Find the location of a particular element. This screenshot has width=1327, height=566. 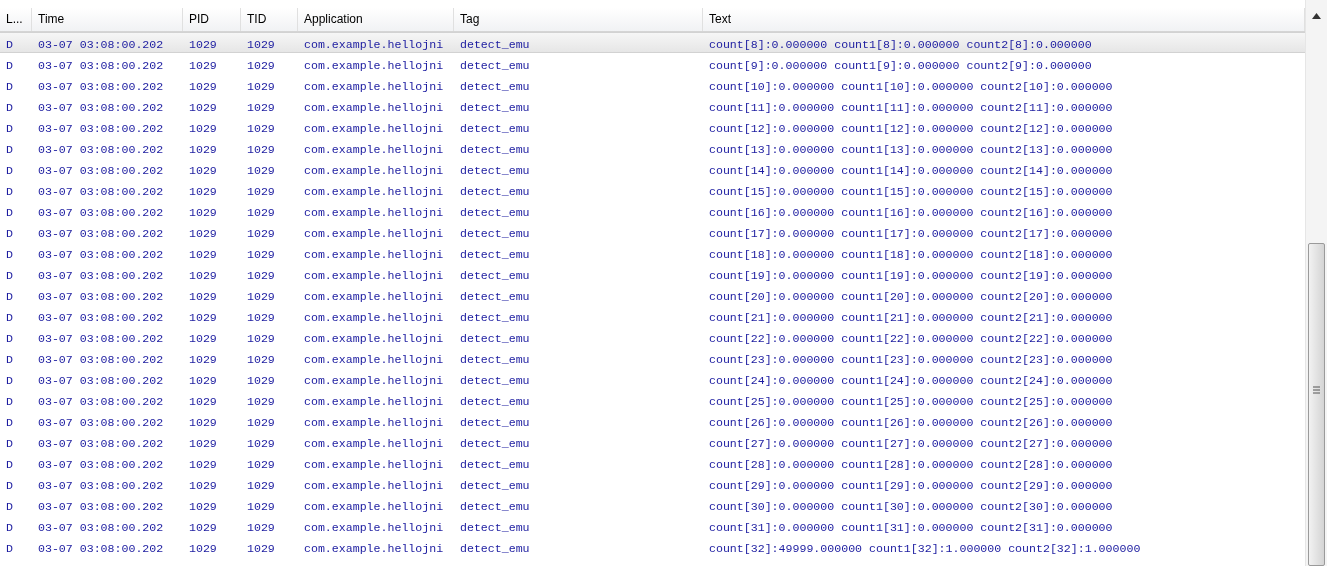

log-row: D 03-07 03:08:00.202 1029 1029 com.example.hellojni detect_emu count[23]:0.000000 count1[23]:0.000000 count2[23]:0.000000 is located at coordinates (652, 357).